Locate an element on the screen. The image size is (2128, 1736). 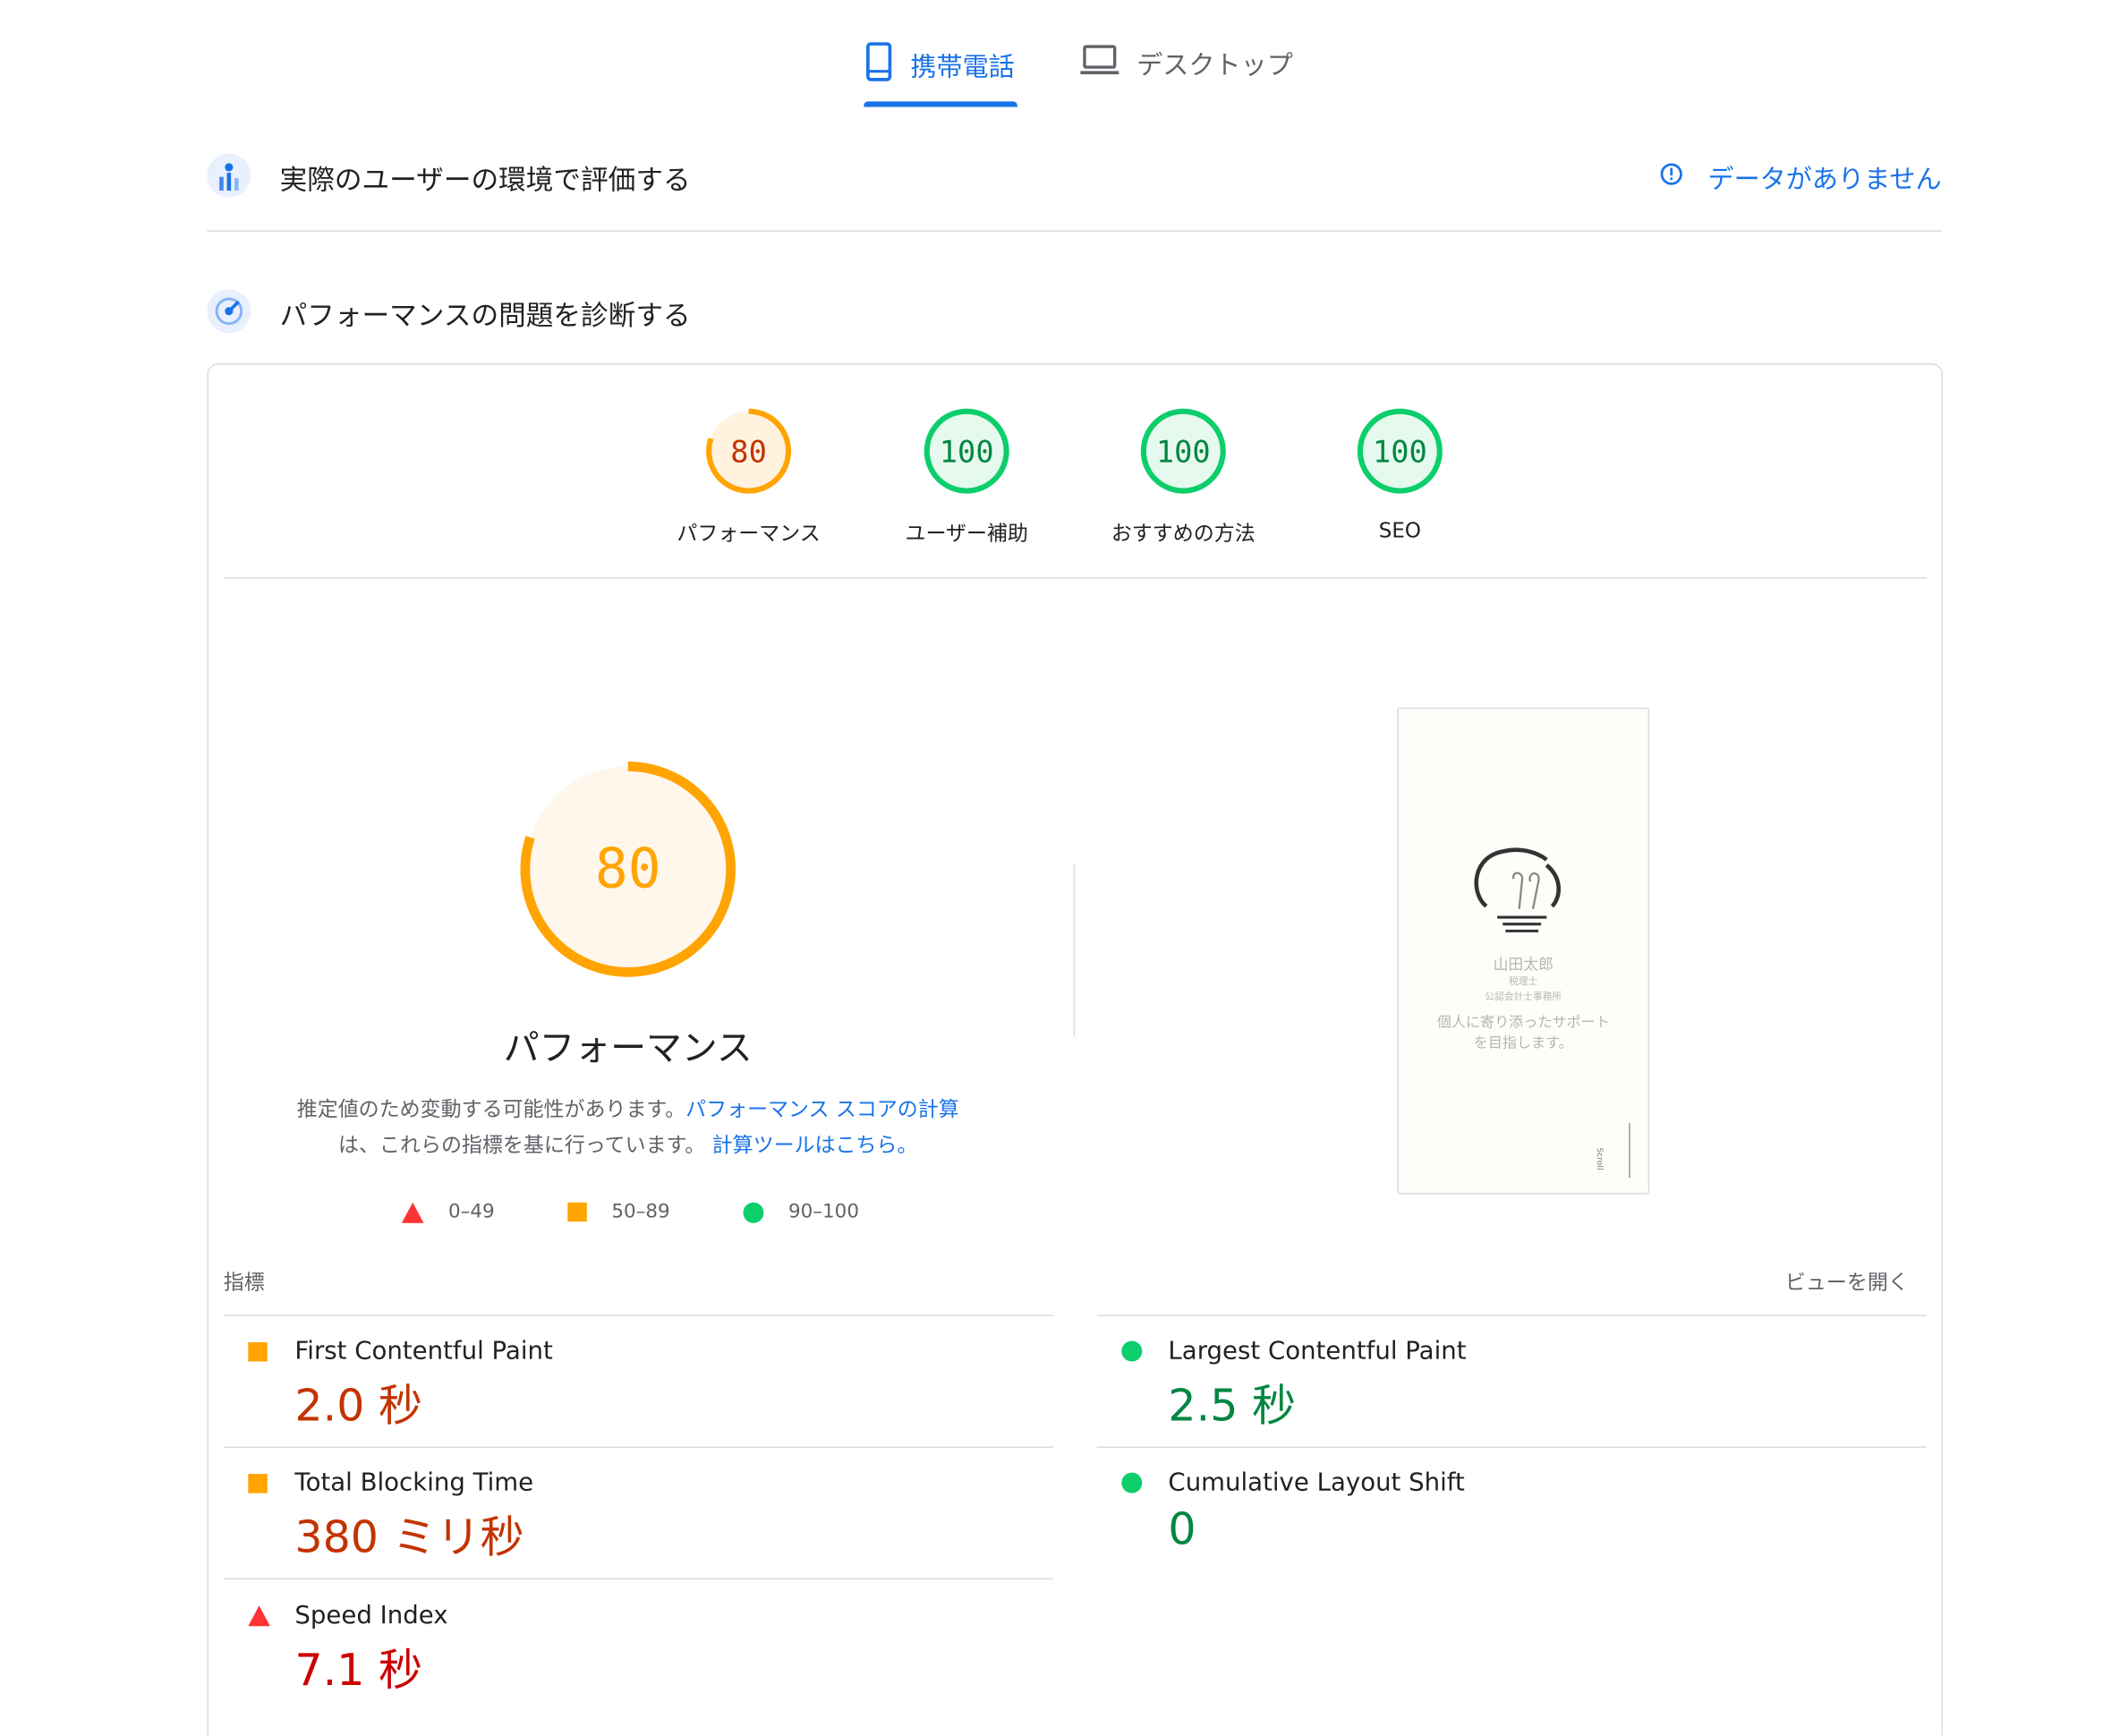
seo-score-ring: 100 is located at coordinates (1400, 451).